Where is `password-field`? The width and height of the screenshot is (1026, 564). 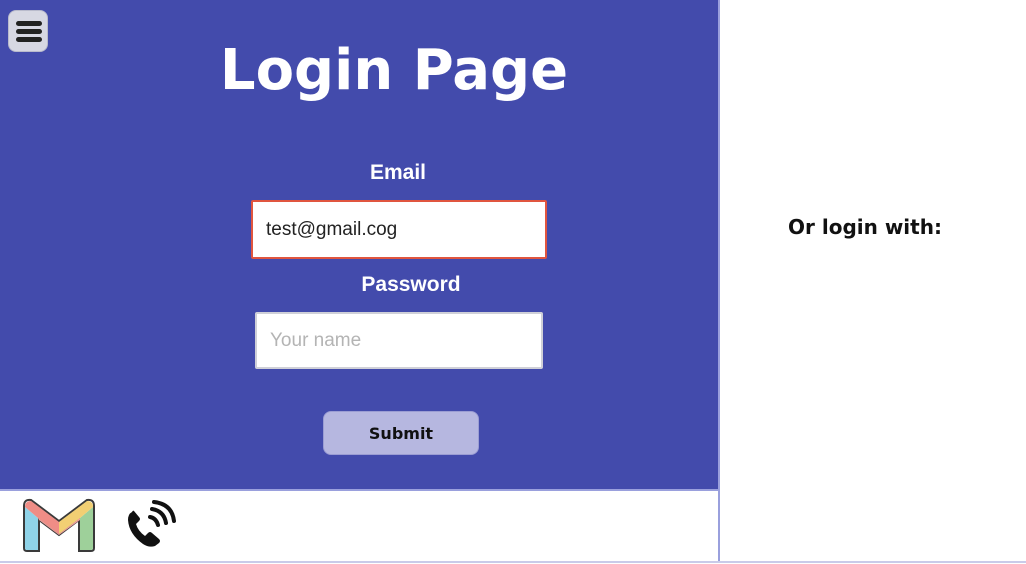 password-field is located at coordinates (399, 340).